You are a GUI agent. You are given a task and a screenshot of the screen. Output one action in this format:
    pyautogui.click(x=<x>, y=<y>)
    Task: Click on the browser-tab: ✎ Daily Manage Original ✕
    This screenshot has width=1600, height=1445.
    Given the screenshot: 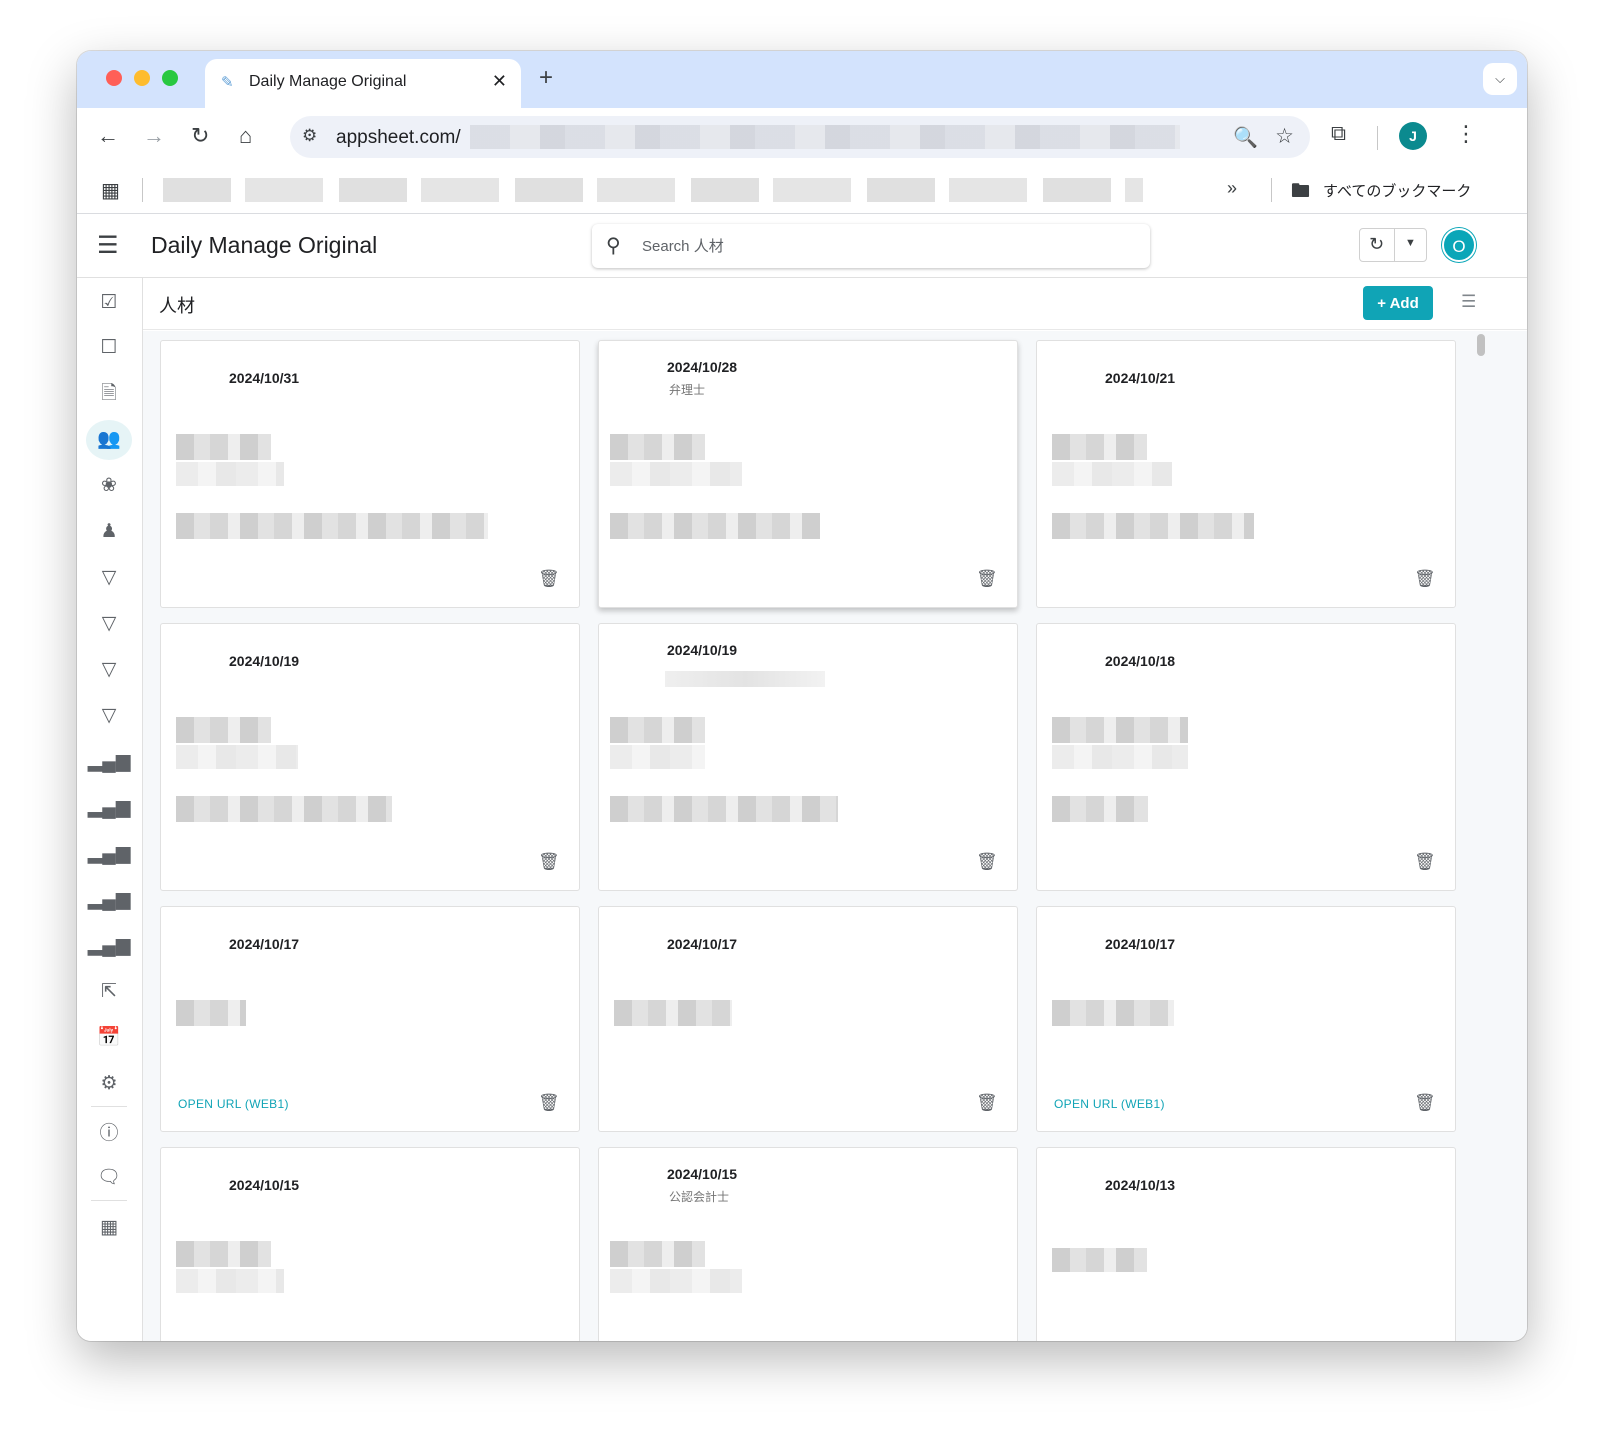 What is the action you would take?
    pyautogui.click(x=363, y=83)
    